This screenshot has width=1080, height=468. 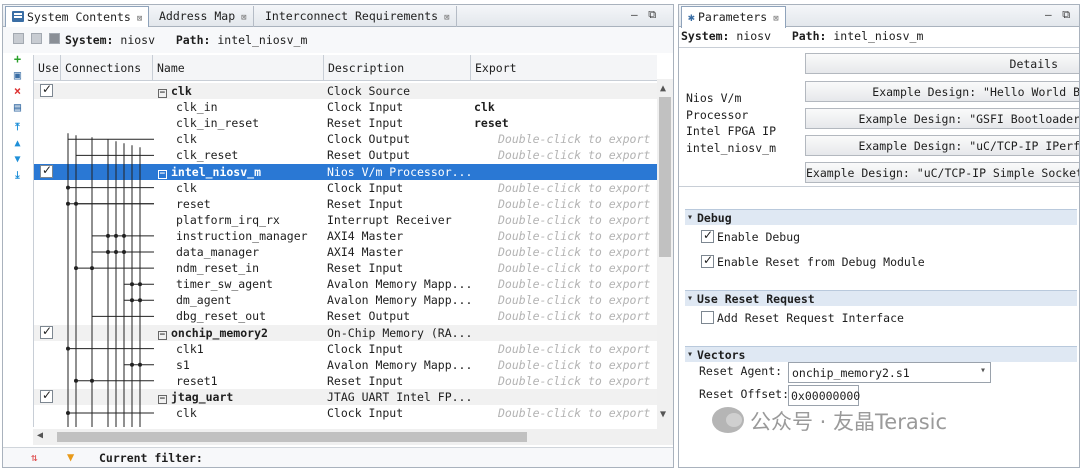 What do you see at coordinates (197, 107) in the screenshot?
I see `name-cell: clk_in` at bounding box center [197, 107].